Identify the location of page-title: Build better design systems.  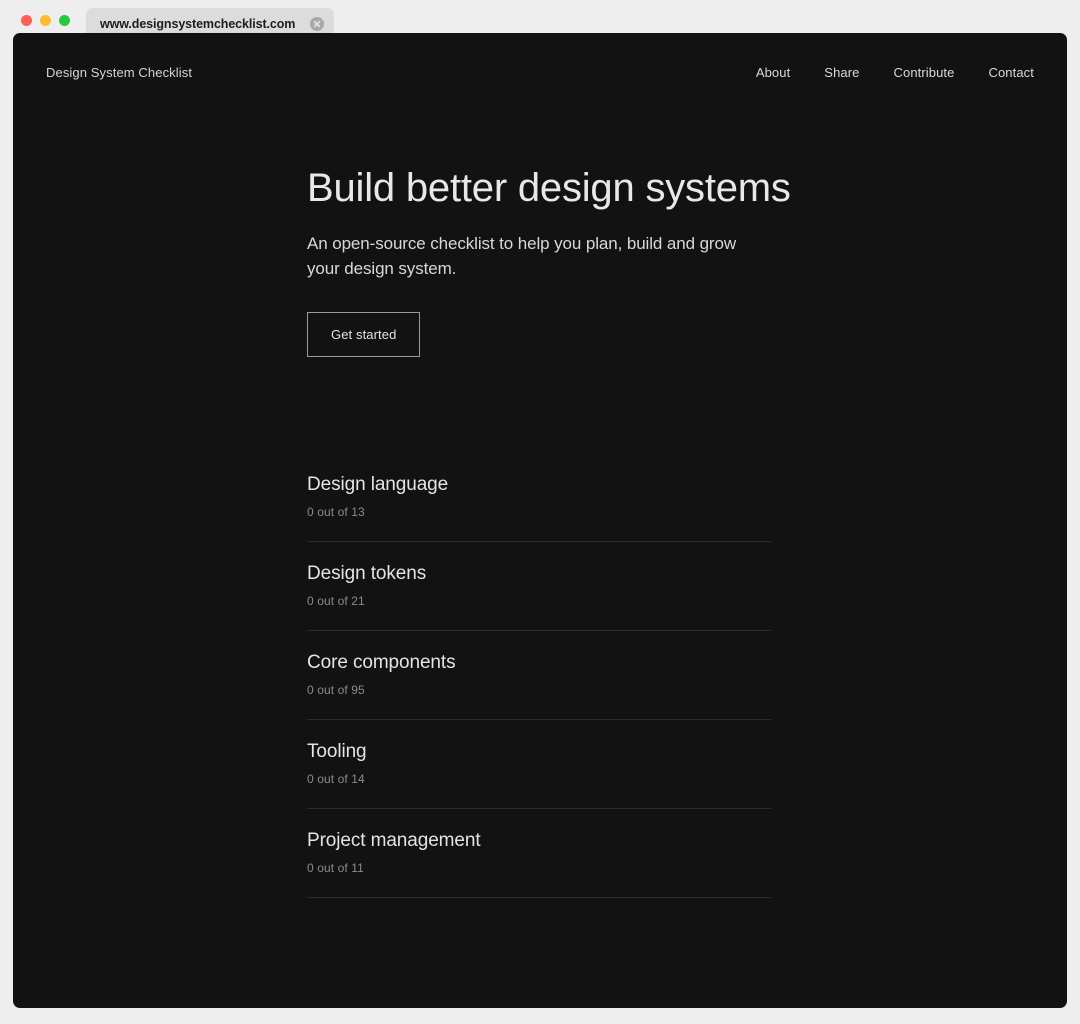
(549, 188).